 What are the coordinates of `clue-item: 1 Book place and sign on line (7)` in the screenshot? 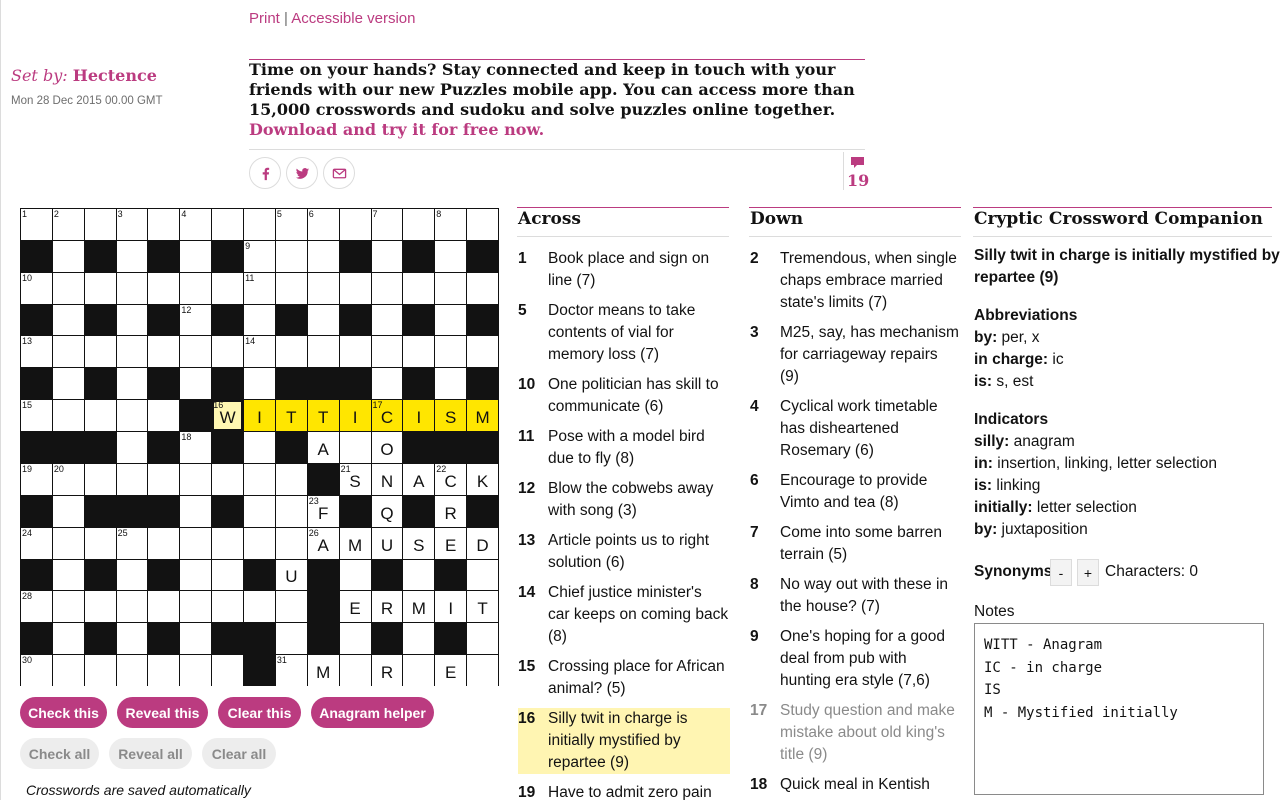 It's located at (624, 270).